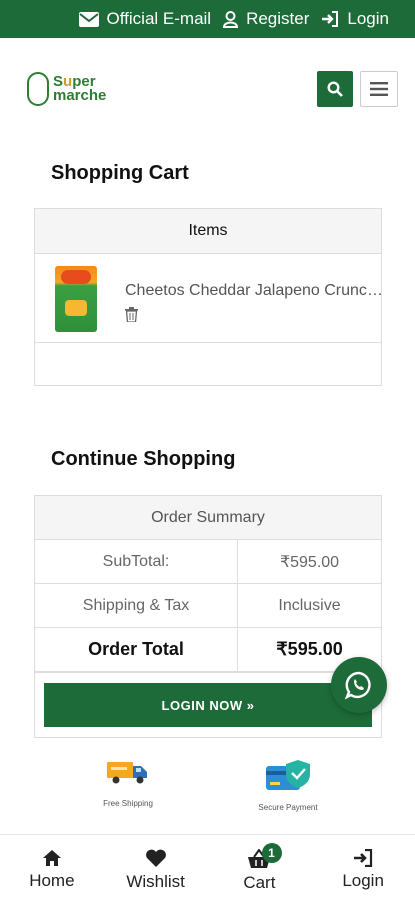  I want to click on search-button, so click(335, 89).